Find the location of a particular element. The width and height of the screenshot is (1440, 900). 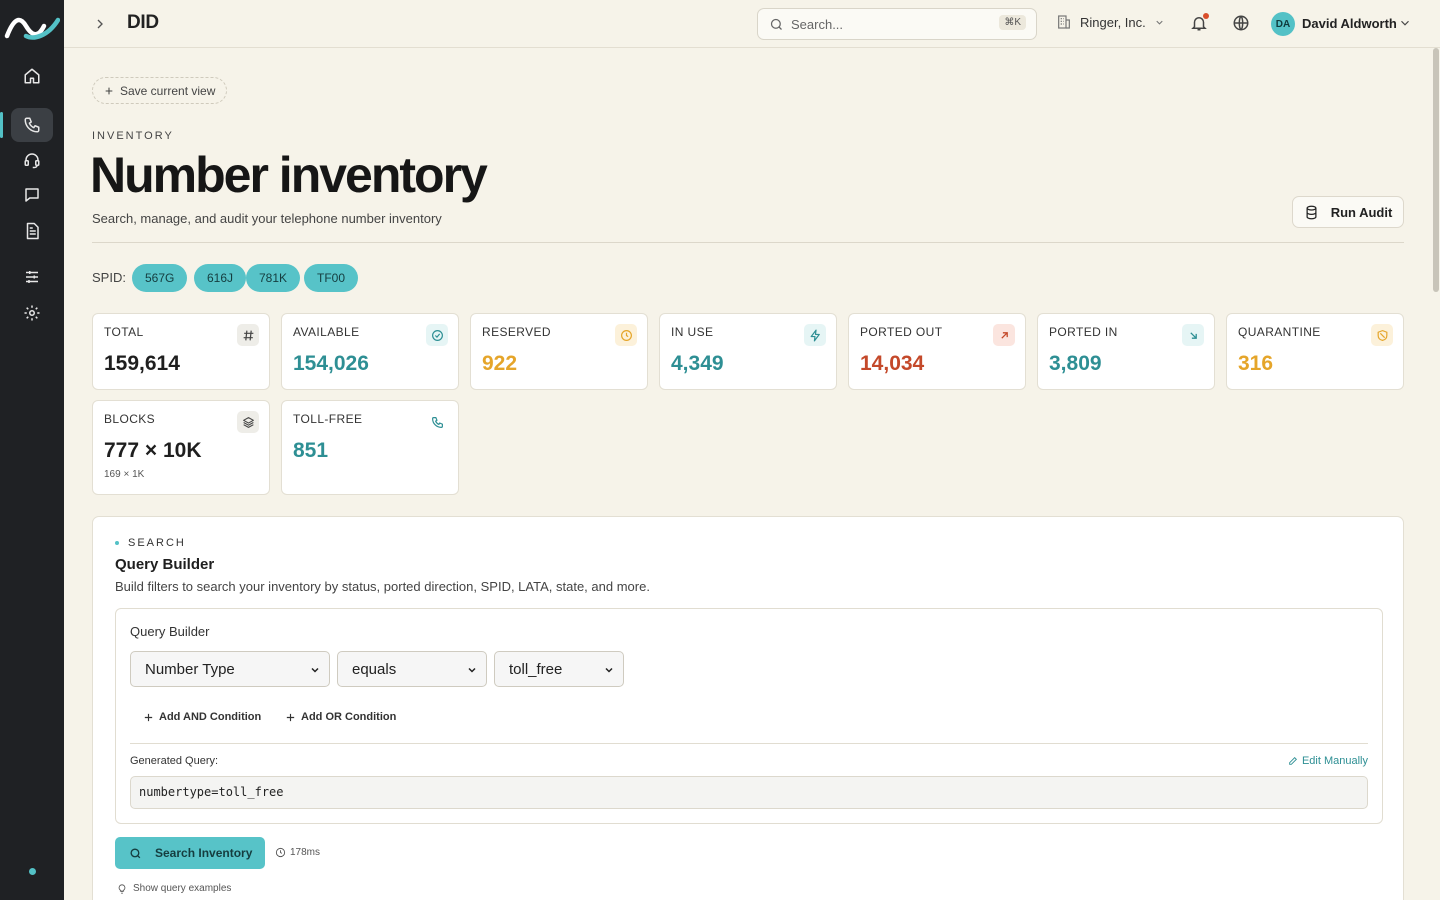

query-builder-title: Query Builder is located at coordinates (165, 564).